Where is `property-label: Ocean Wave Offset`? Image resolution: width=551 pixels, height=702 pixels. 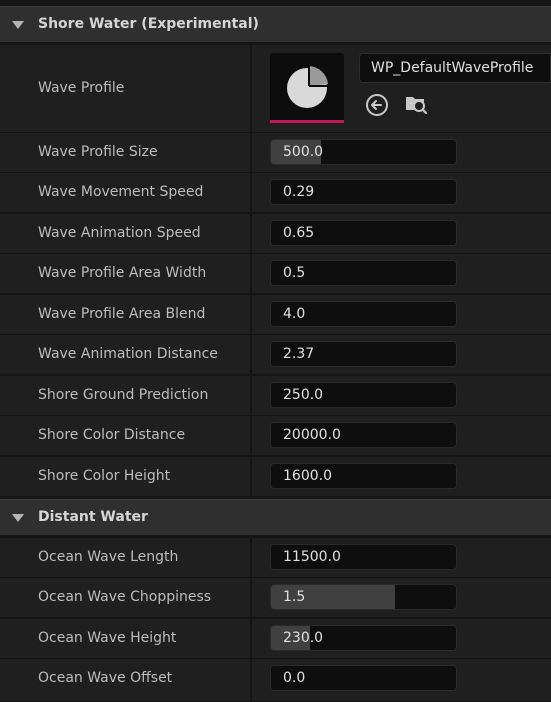
property-label: Ocean Wave Offset is located at coordinates (105, 678).